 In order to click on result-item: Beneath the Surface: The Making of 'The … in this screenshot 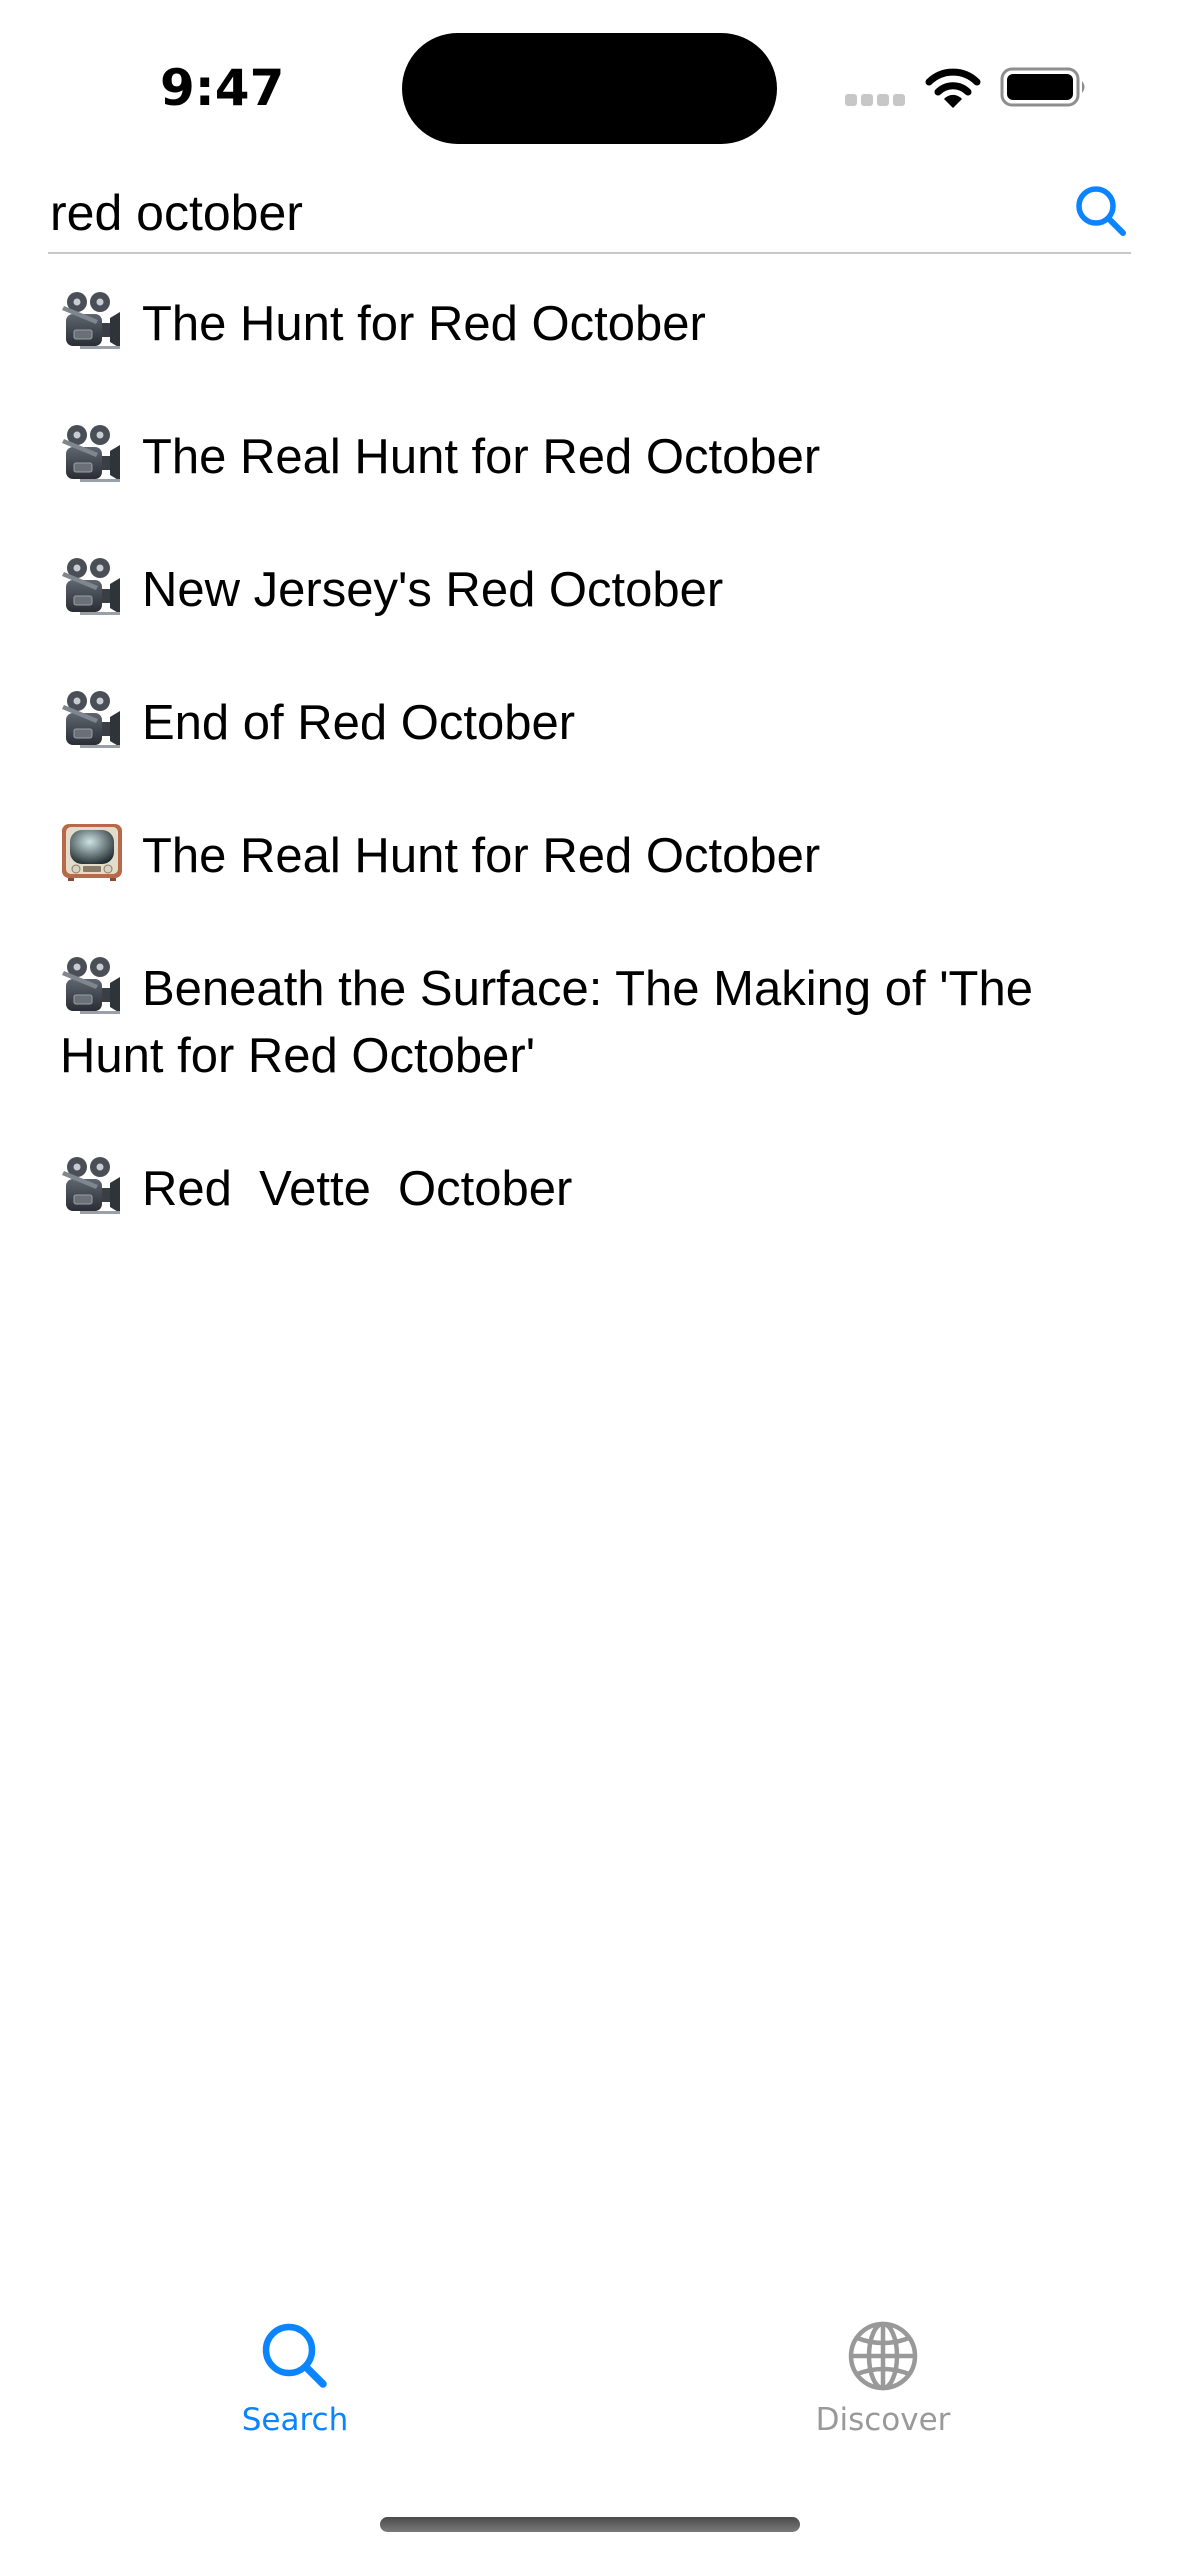, I will do `click(600, 1022)`.